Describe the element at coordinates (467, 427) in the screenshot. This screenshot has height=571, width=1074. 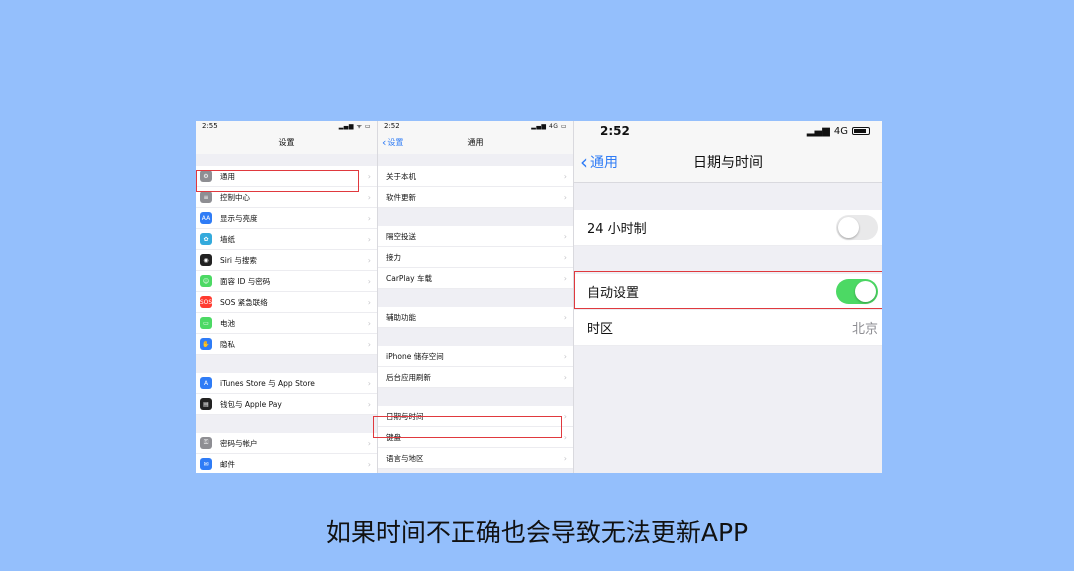
I see `highlight-date-time` at that location.